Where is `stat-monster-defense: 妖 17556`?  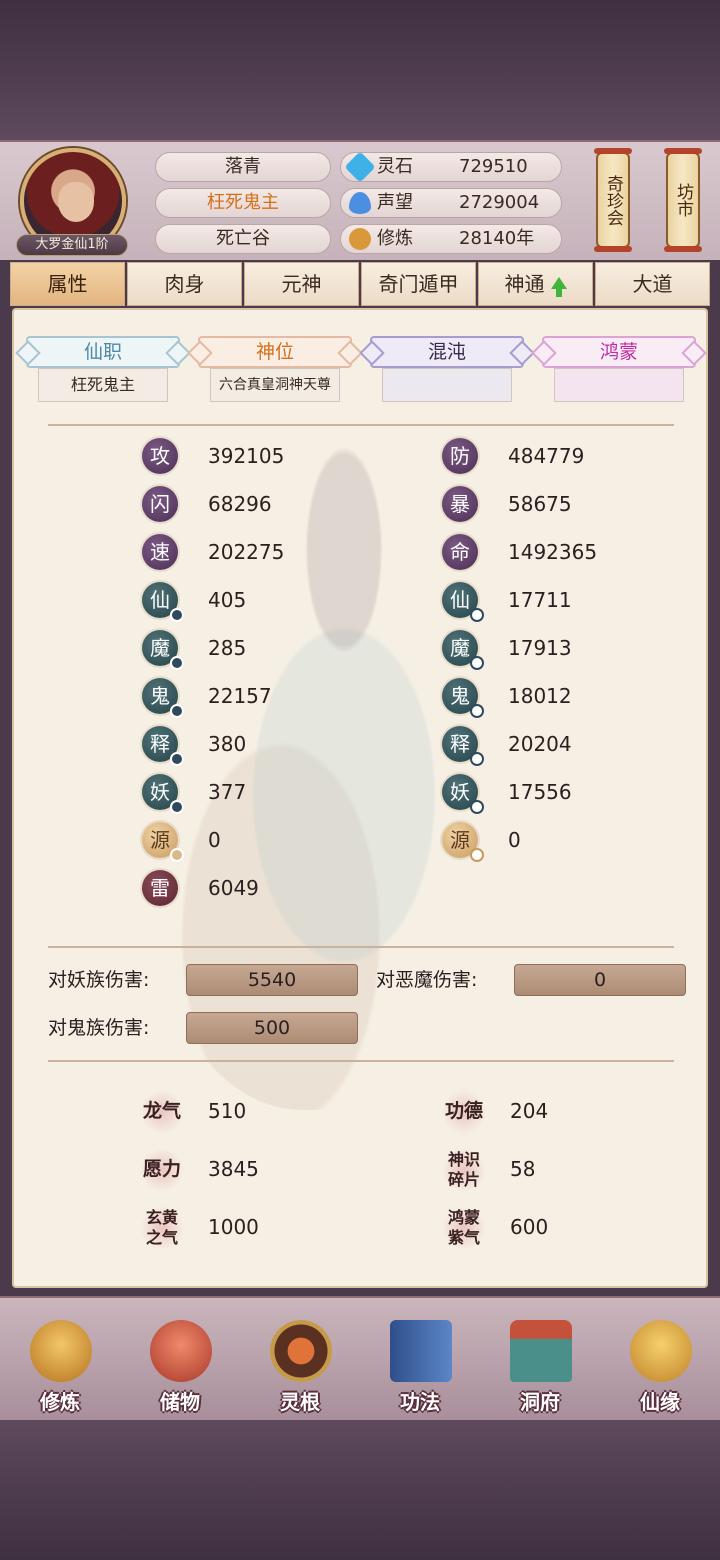
stat-monster-defense: 妖 17556 is located at coordinates (567, 794).